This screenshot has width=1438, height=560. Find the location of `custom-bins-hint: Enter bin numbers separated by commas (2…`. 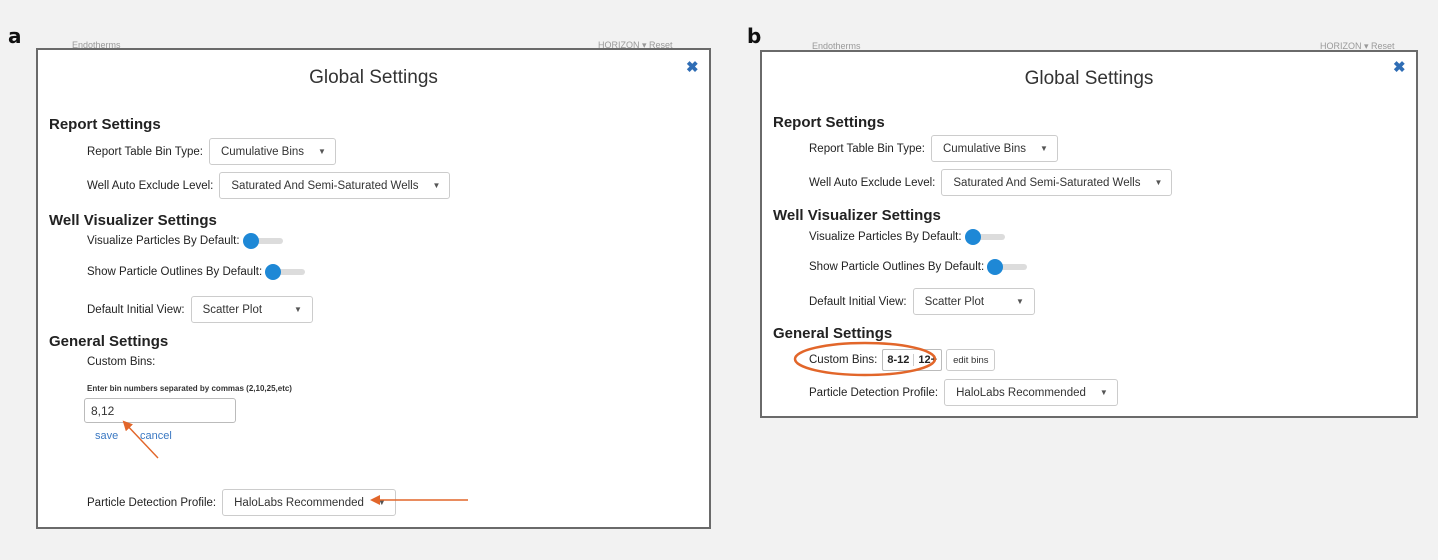

custom-bins-hint: Enter bin numbers separated by commas (2… is located at coordinates (189, 388).